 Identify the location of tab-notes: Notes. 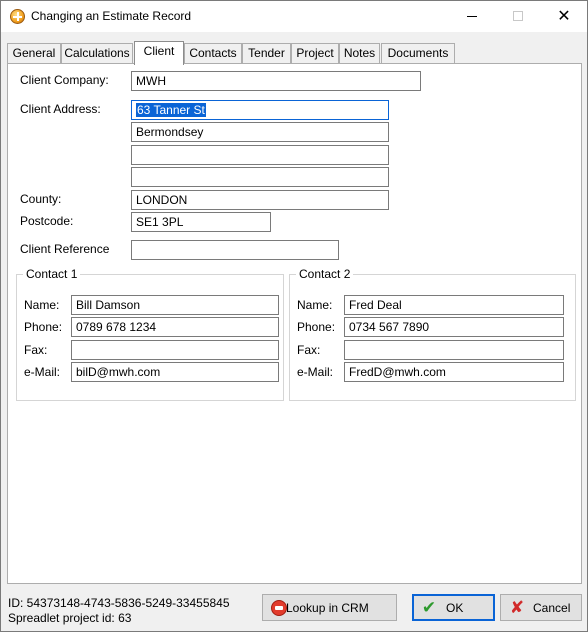
(359, 53).